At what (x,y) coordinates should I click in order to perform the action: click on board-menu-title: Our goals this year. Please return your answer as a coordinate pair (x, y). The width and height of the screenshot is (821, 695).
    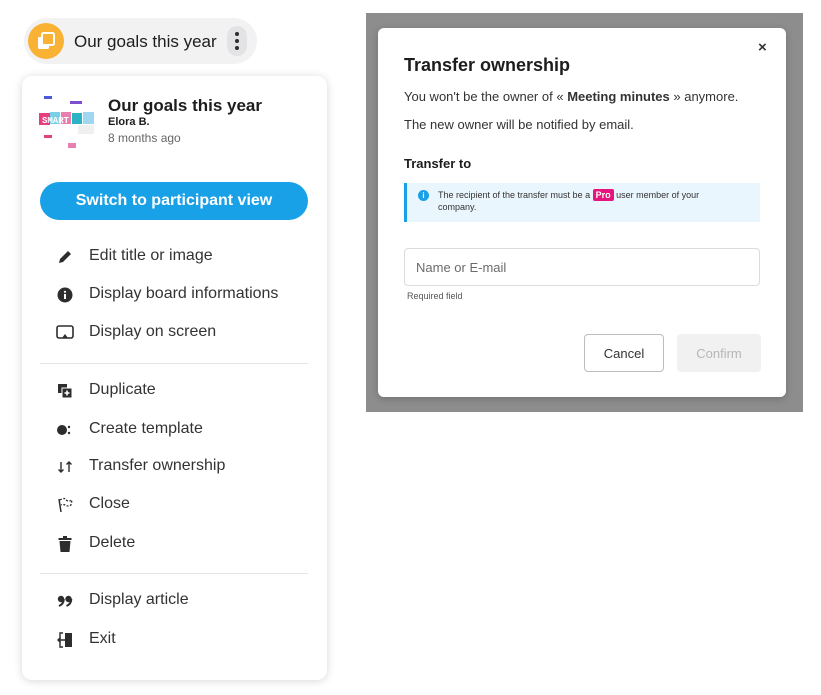
    Looking at the image, I should click on (185, 105).